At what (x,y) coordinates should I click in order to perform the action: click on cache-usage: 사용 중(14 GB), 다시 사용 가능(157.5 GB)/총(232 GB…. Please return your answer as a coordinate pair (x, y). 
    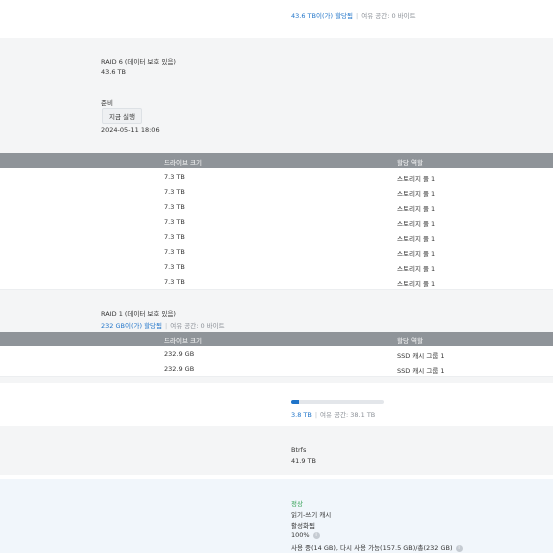
    Looking at the image, I should click on (372, 548).